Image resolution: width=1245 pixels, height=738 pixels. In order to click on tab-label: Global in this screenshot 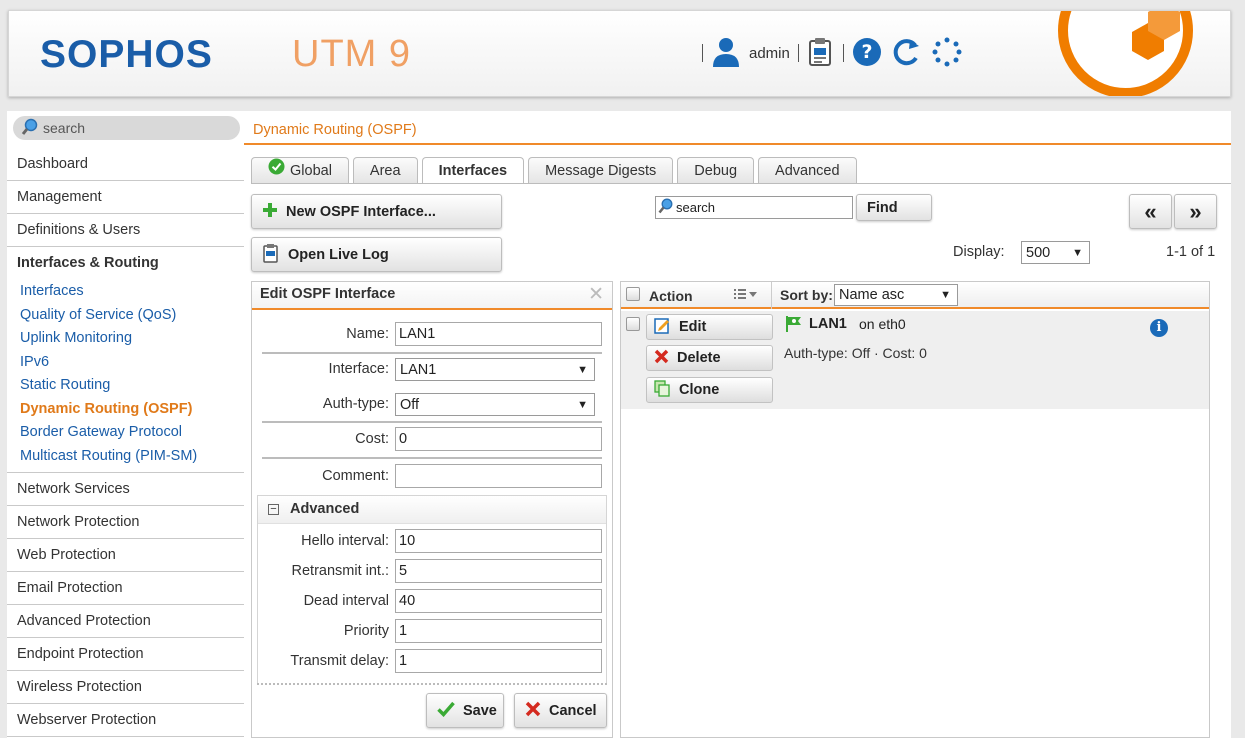, I will do `click(311, 170)`.